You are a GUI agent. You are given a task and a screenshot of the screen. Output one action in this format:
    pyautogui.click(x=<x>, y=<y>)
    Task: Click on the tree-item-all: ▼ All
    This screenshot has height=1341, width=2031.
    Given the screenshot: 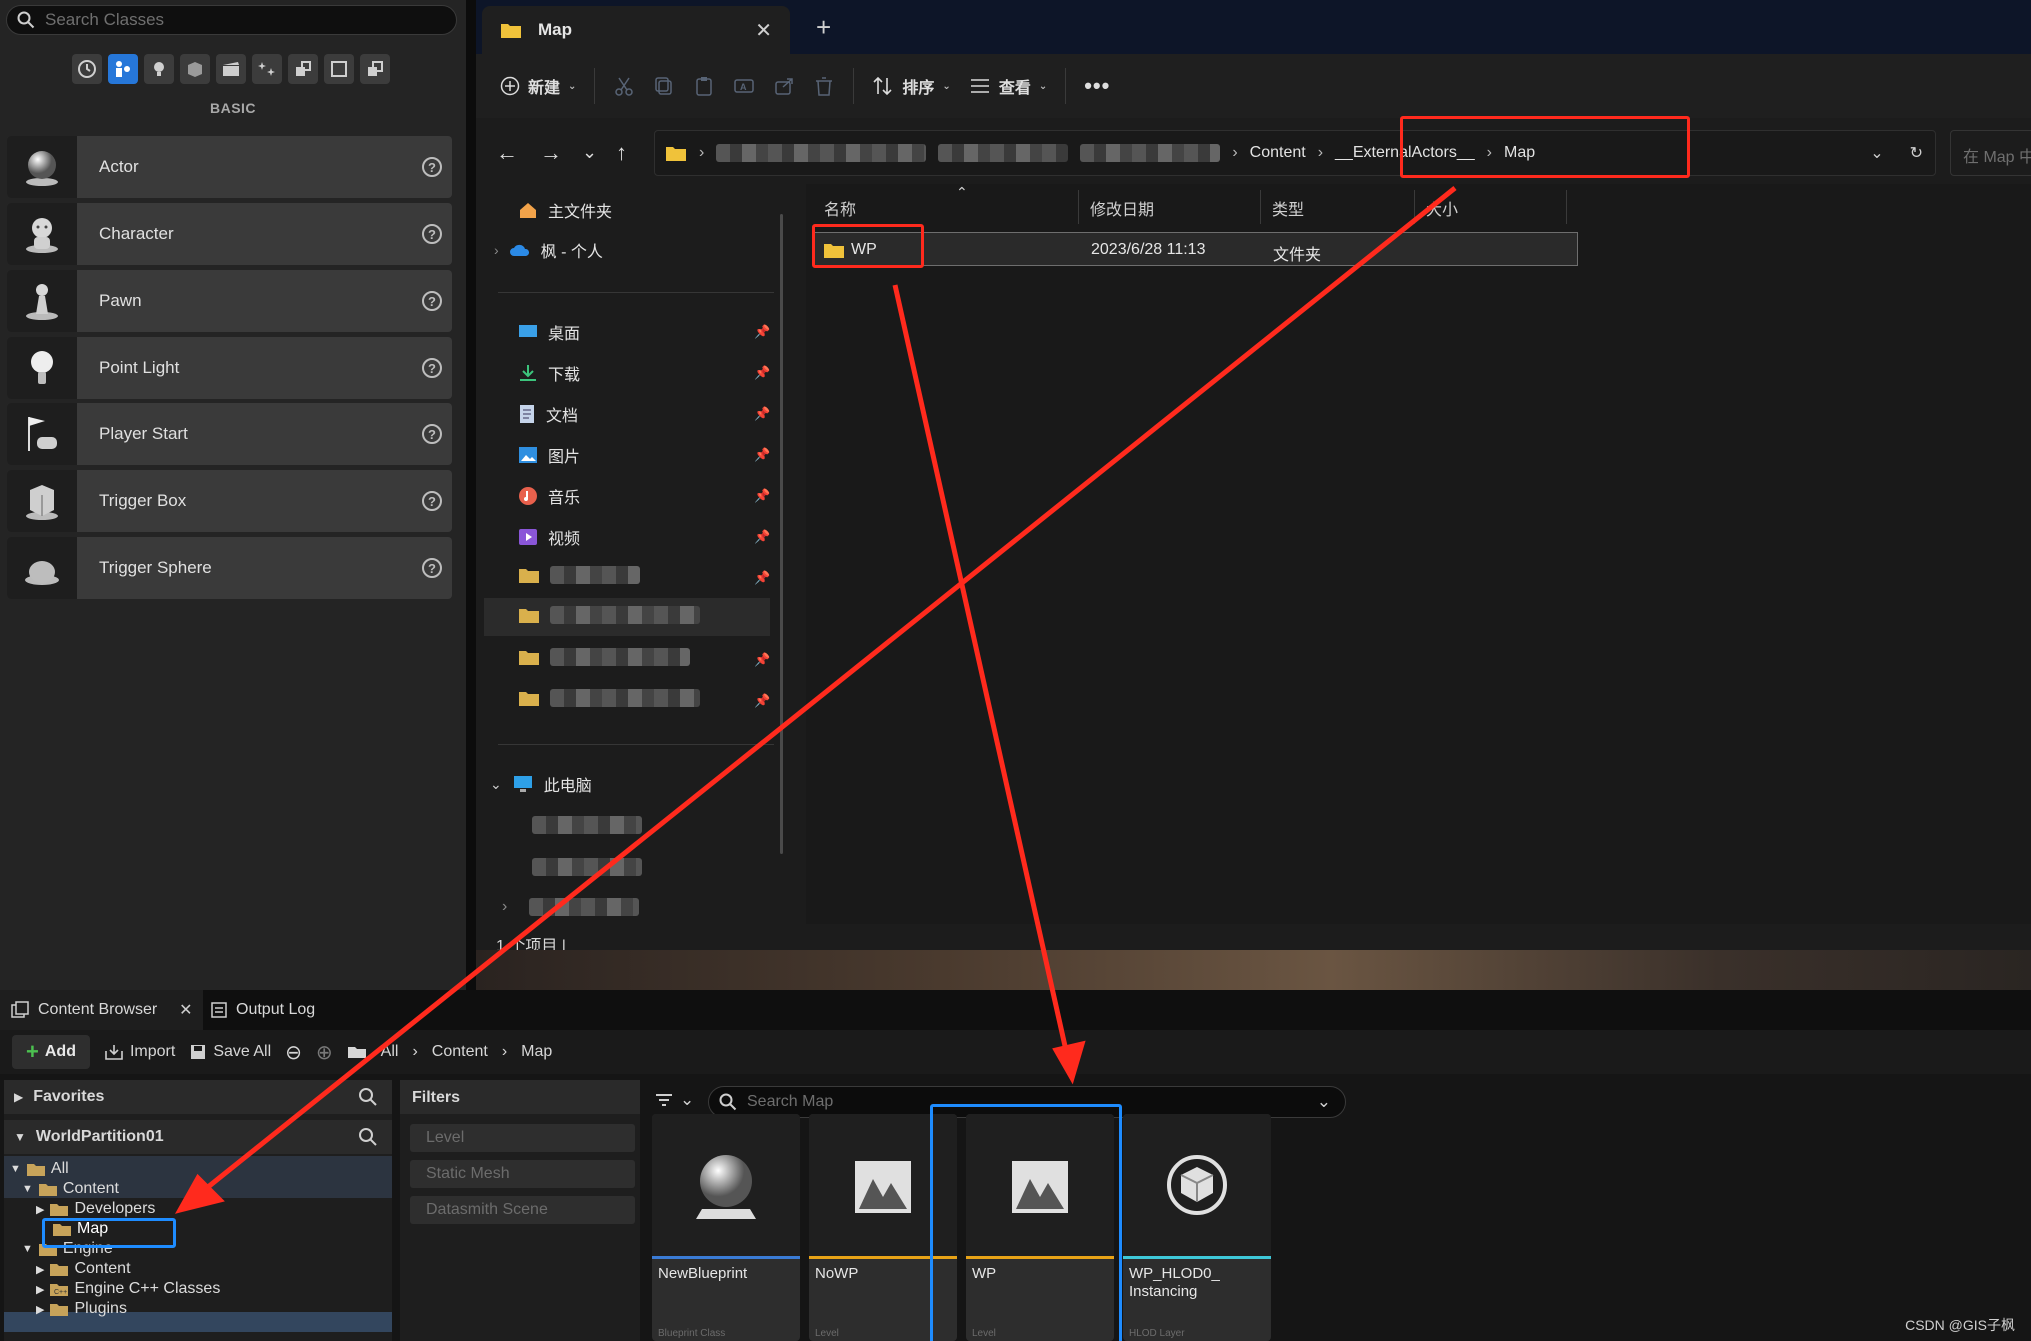 What is the action you would take?
    pyautogui.click(x=39, y=1169)
    